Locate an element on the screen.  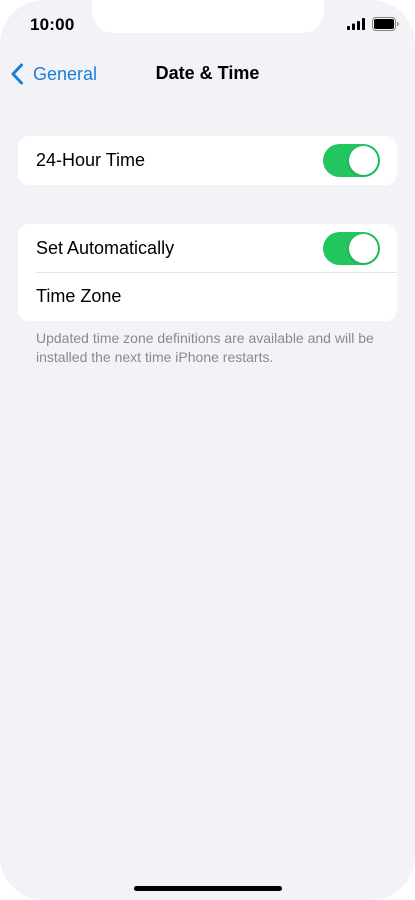
status-bar: 10:00 is located at coordinates (207, 25).